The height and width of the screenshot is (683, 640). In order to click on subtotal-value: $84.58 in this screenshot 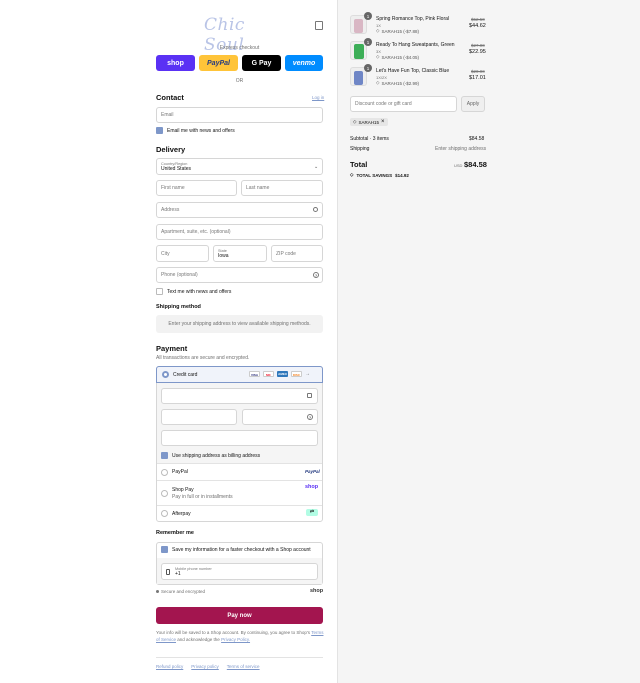, I will do `click(477, 139)`.